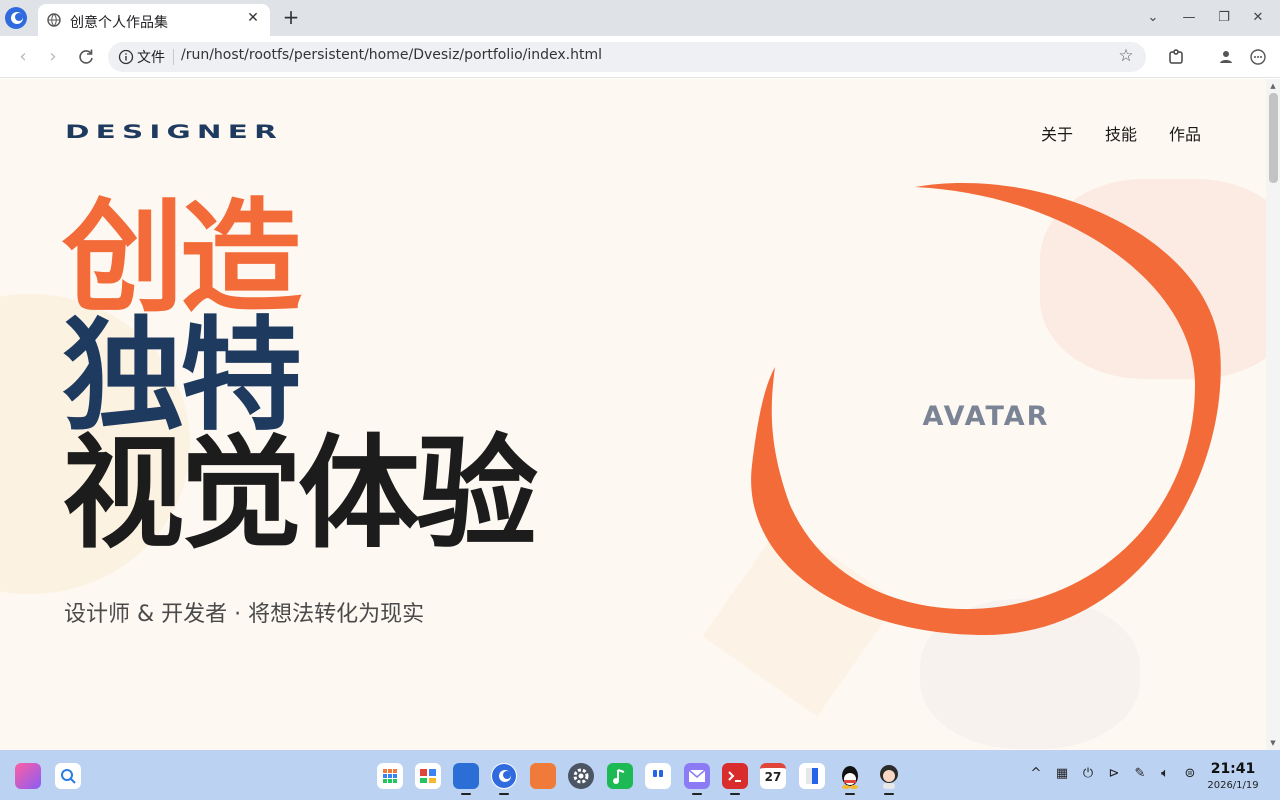 The width and height of the screenshot is (1280, 800). Describe the element at coordinates (620, 776) in the screenshot. I see `music-icon` at that location.